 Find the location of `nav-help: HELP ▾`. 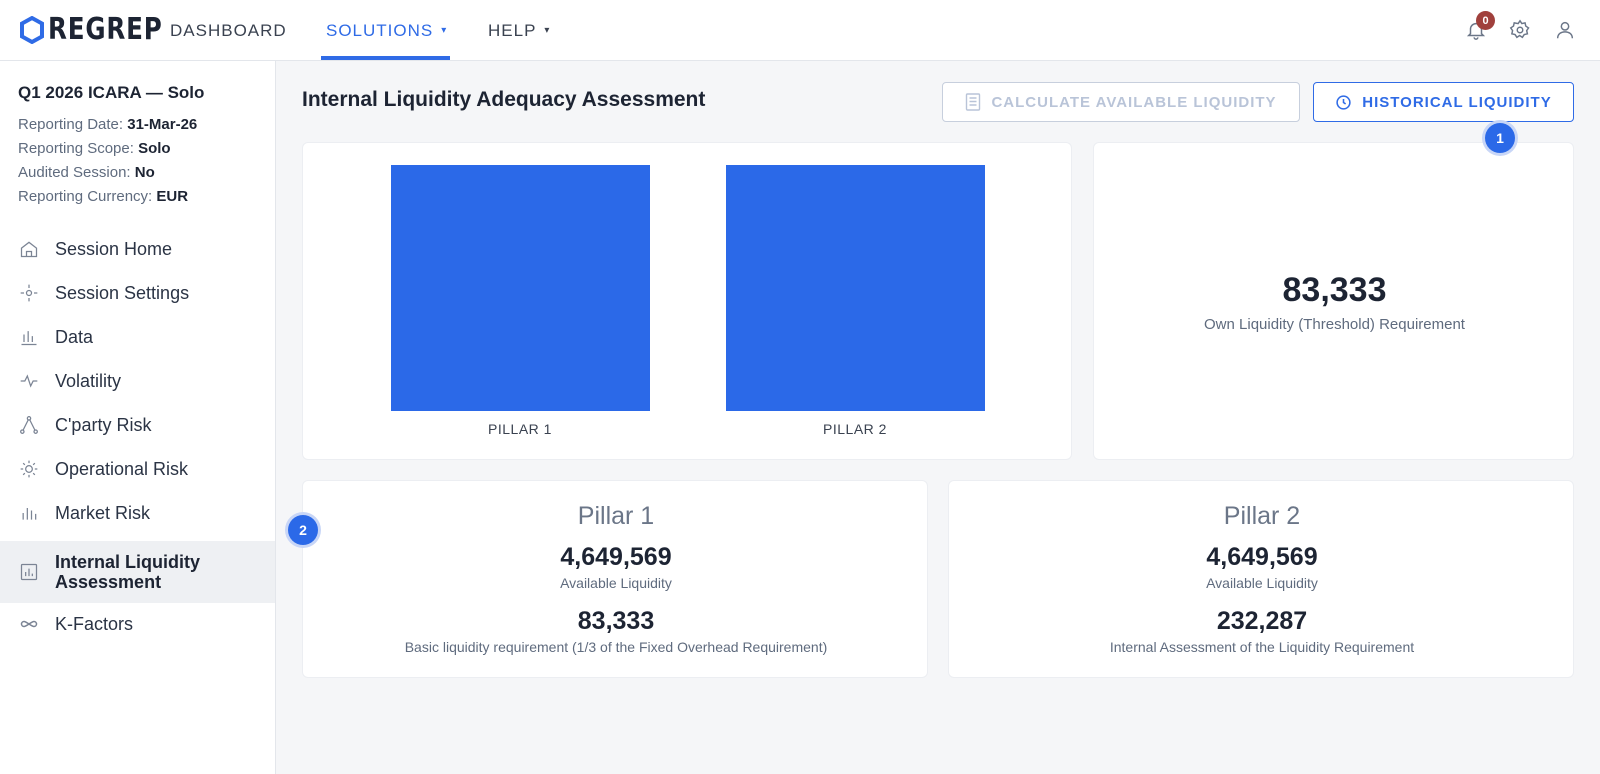

nav-help: HELP ▾ is located at coordinates (519, 30).